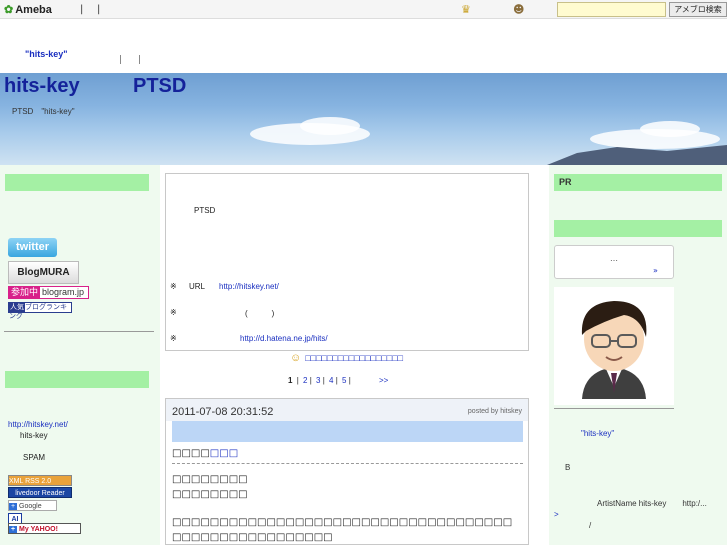 This screenshot has width=727, height=545. Describe the element at coordinates (290, 380) in the screenshot. I see `page-current: 1` at that location.